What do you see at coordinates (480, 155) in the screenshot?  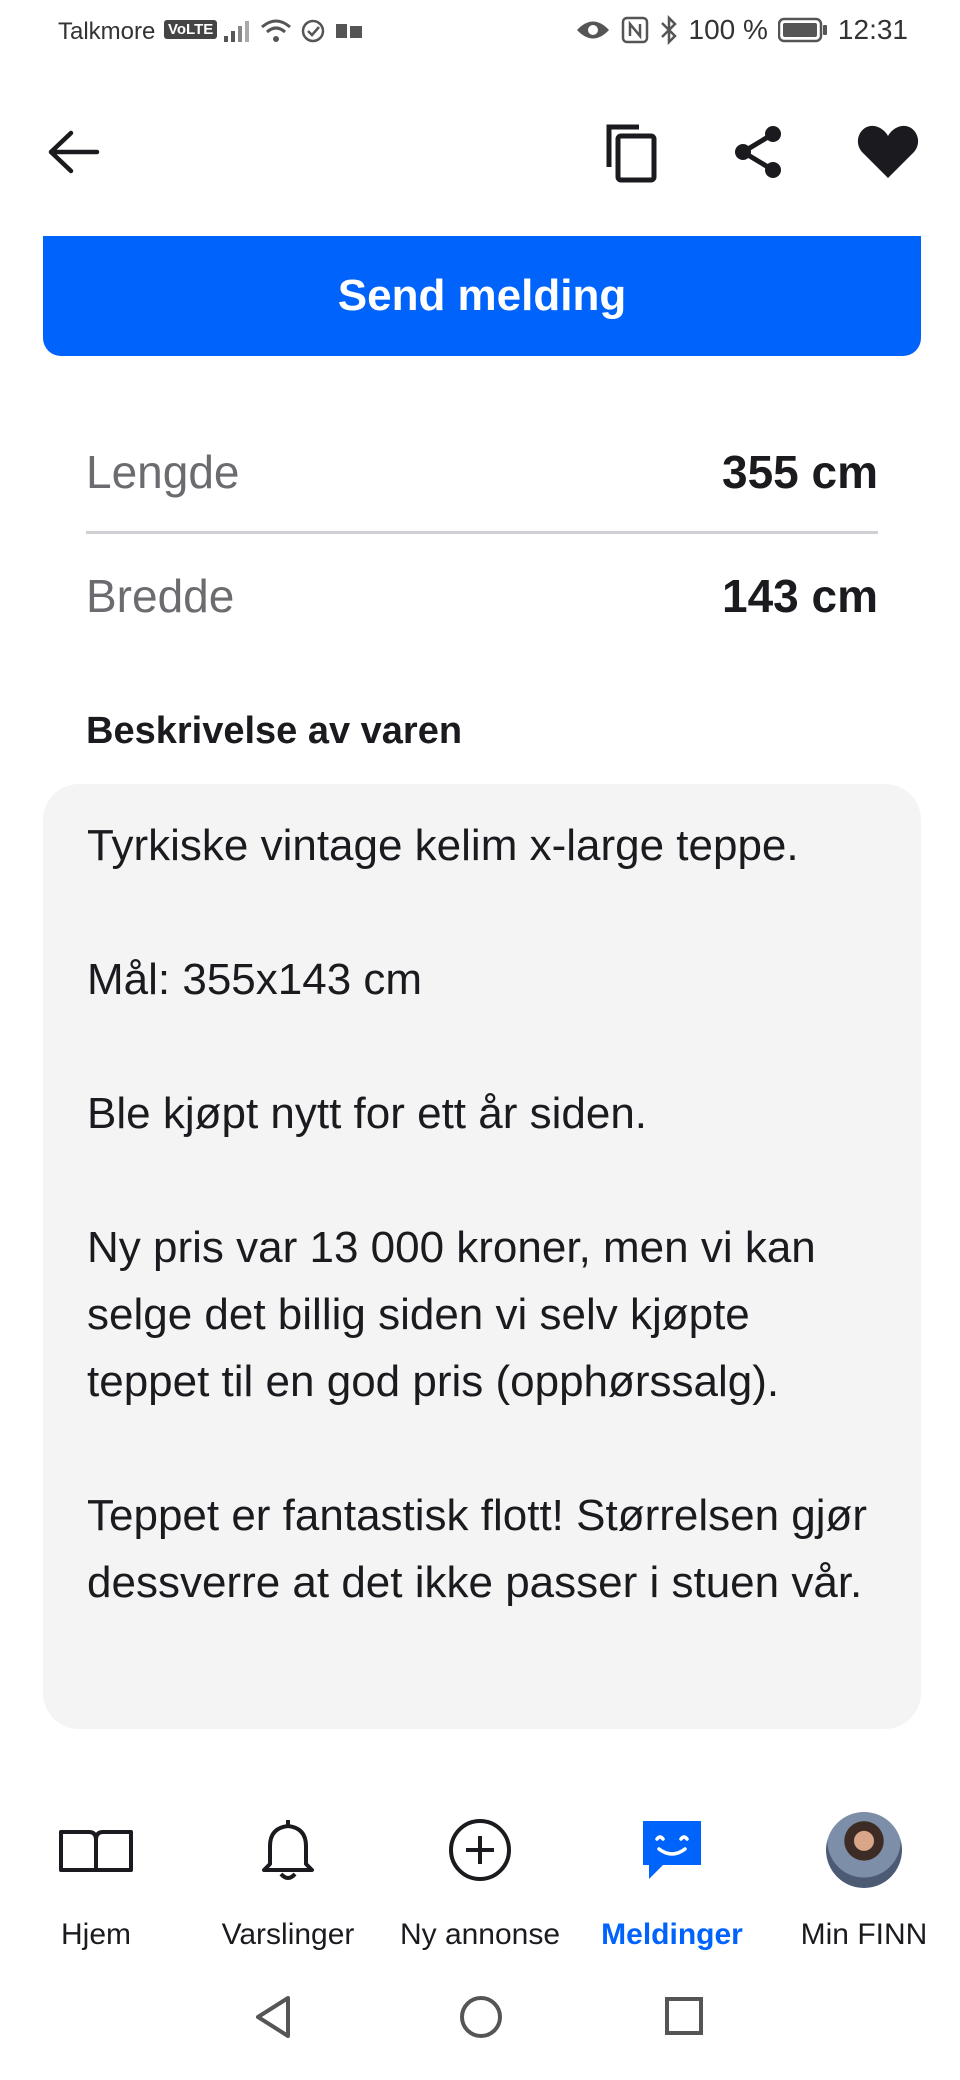 I see `top-app-bar` at bounding box center [480, 155].